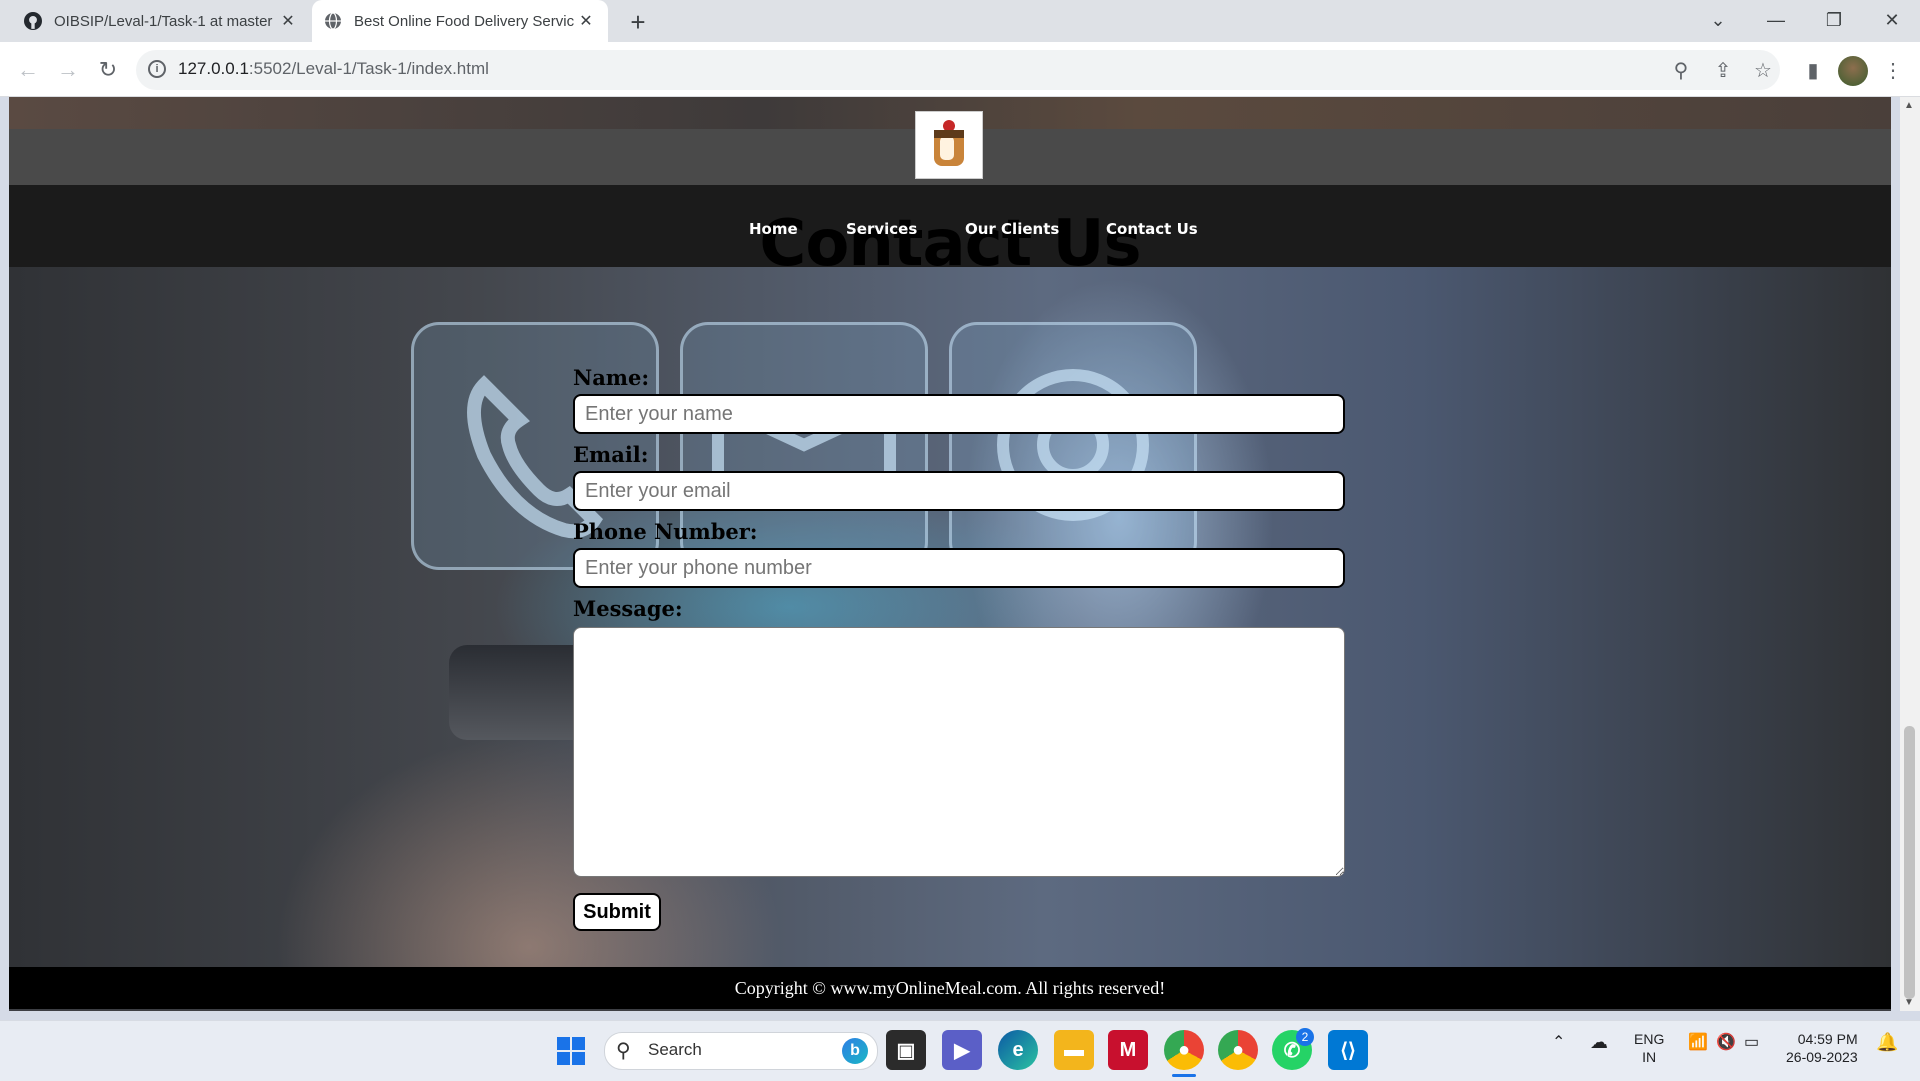  Describe the element at coordinates (28, 70) in the screenshot. I see `back-icon: ←` at that location.